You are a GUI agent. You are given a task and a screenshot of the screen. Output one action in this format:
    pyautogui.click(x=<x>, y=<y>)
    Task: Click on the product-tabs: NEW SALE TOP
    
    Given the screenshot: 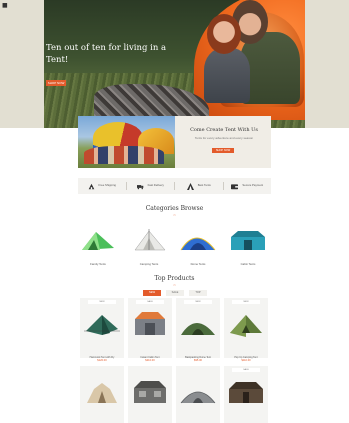 What is the action you would take?
    pyautogui.click(x=175, y=293)
    